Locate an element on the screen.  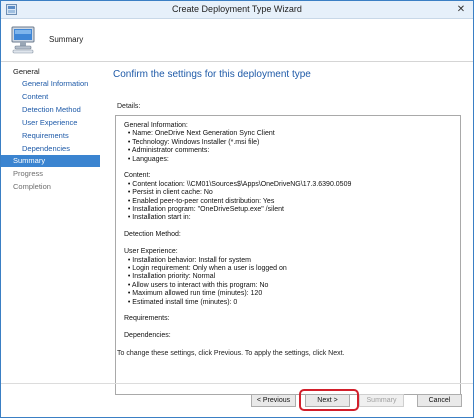
title-bar: Create Deployment Type Wizard ✕ is located at coordinates (237, 10).